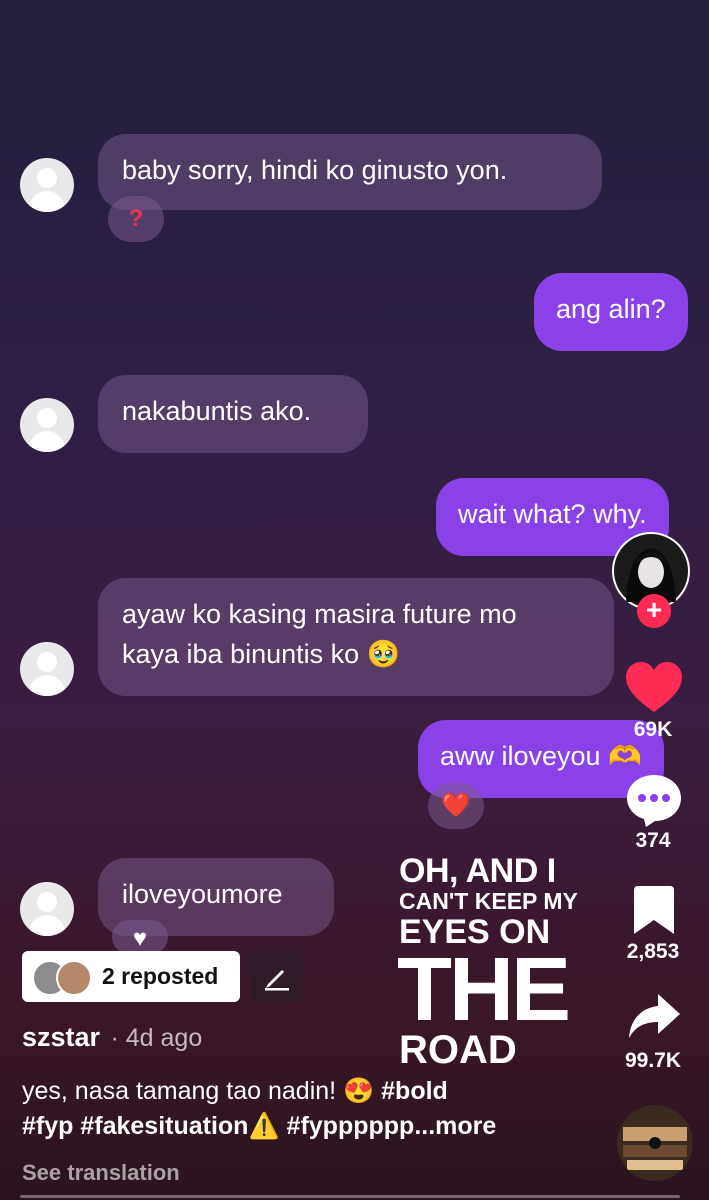 Image resolution: width=709 pixels, height=1200 pixels. Describe the element at coordinates (217, 411) in the screenshot. I see `message-text: nakabuntis ako.` at that location.